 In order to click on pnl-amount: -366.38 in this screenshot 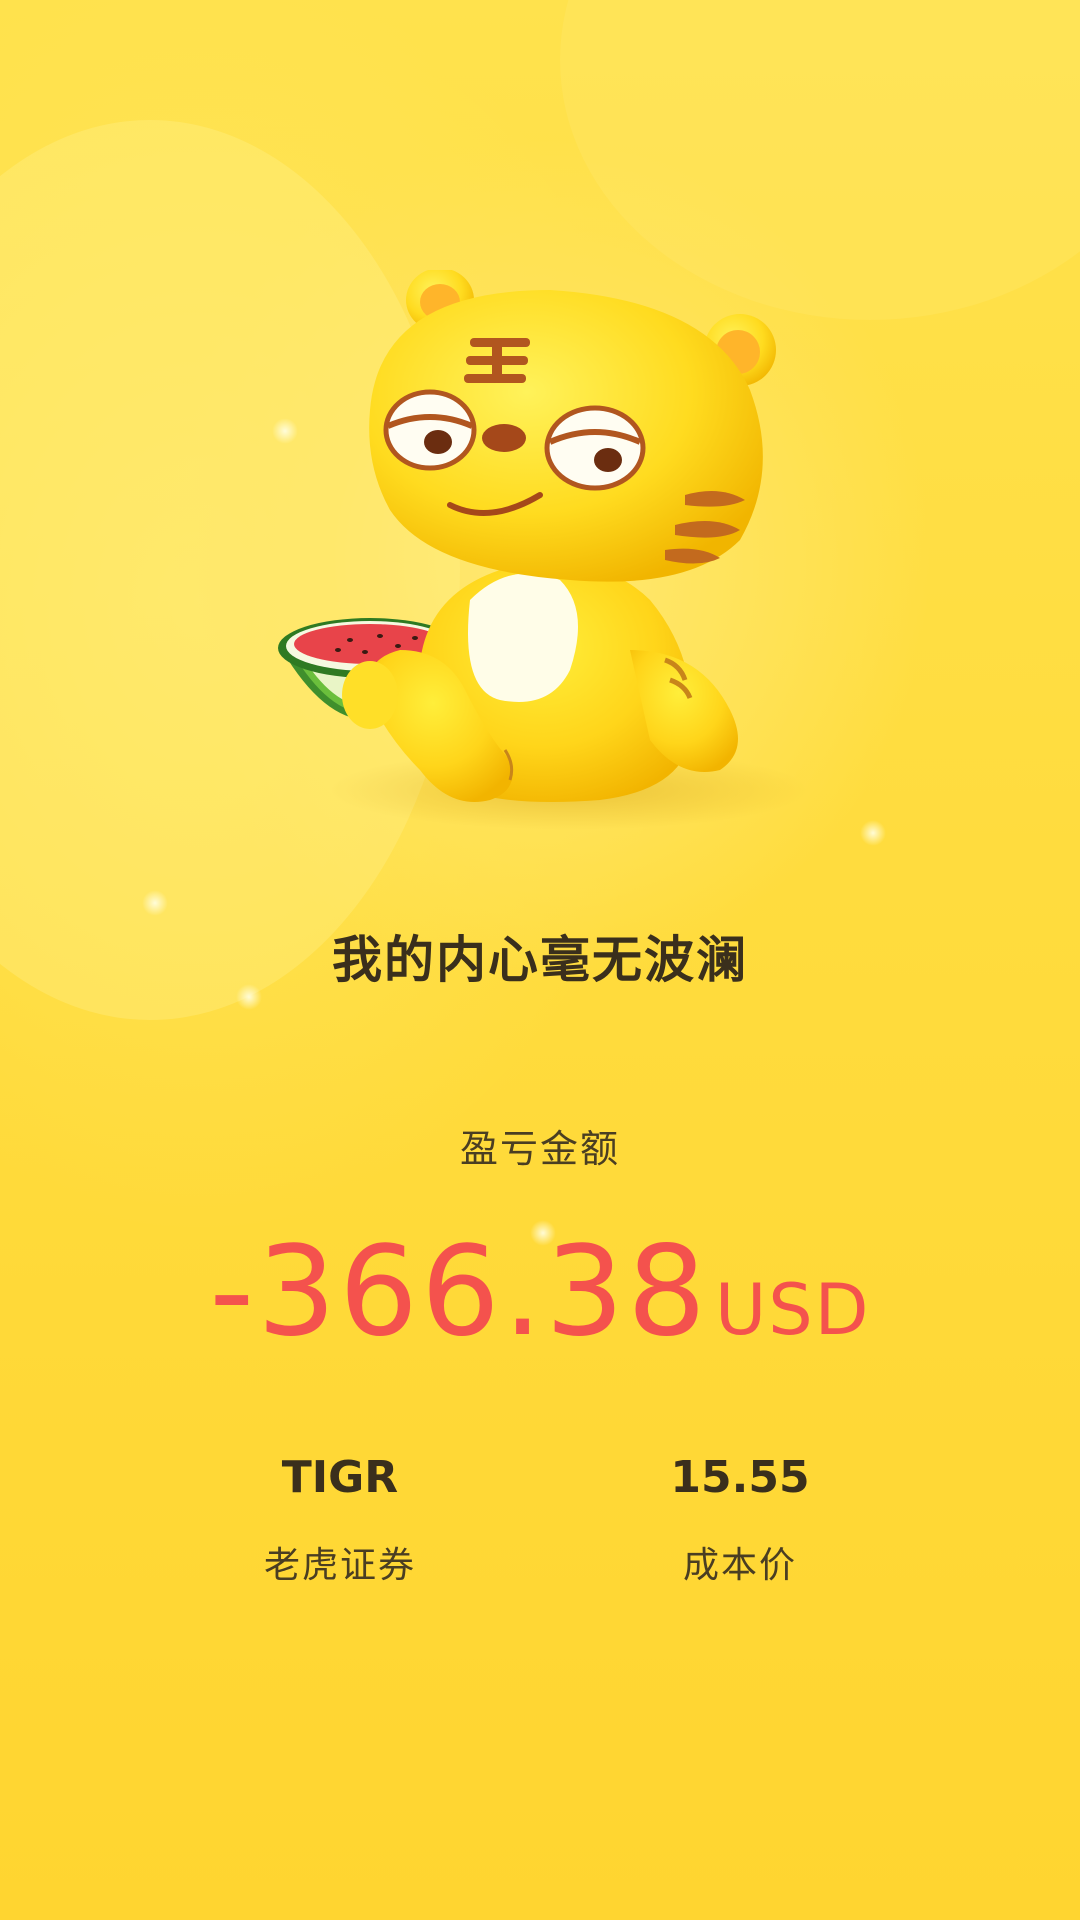, I will do `click(459, 1292)`.